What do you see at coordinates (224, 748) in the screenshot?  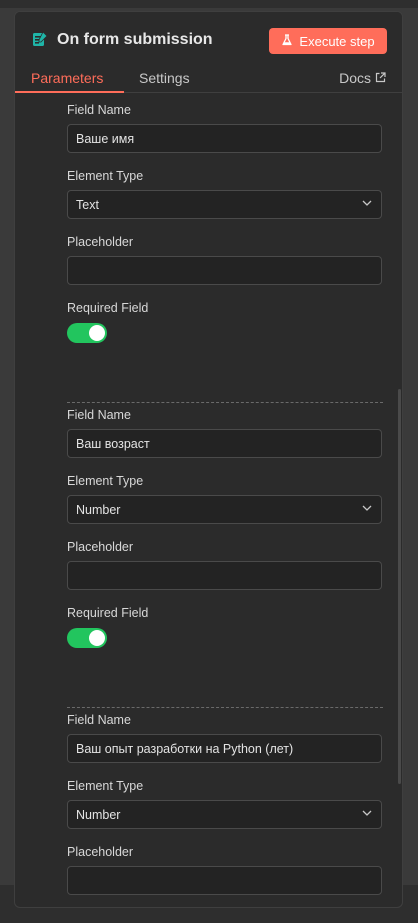 I see `field-name-input: Ваш опыт разработки на Python (лет)` at bounding box center [224, 748].